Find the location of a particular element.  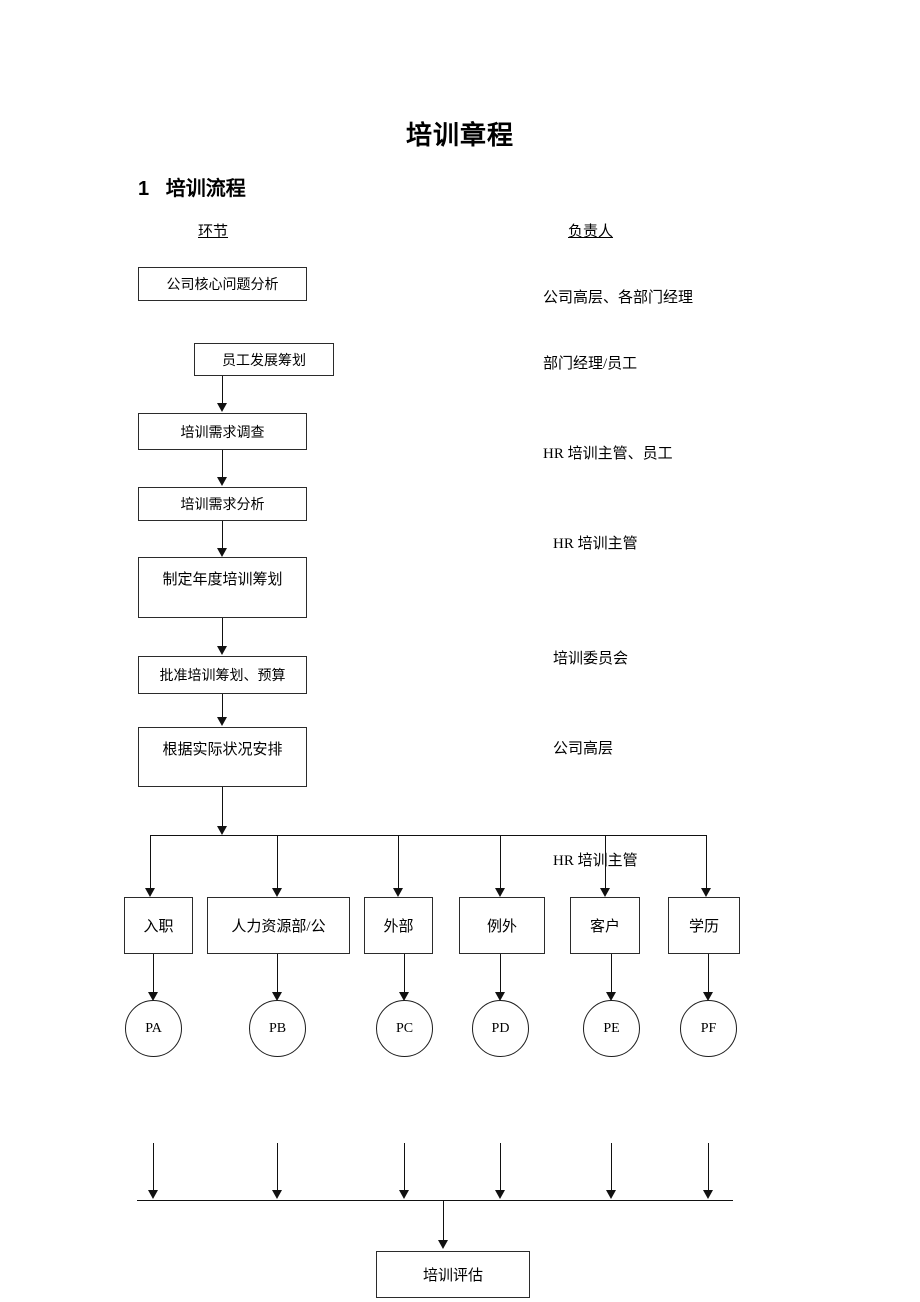

connector-step7-bus is located at coordinates (222, 807).